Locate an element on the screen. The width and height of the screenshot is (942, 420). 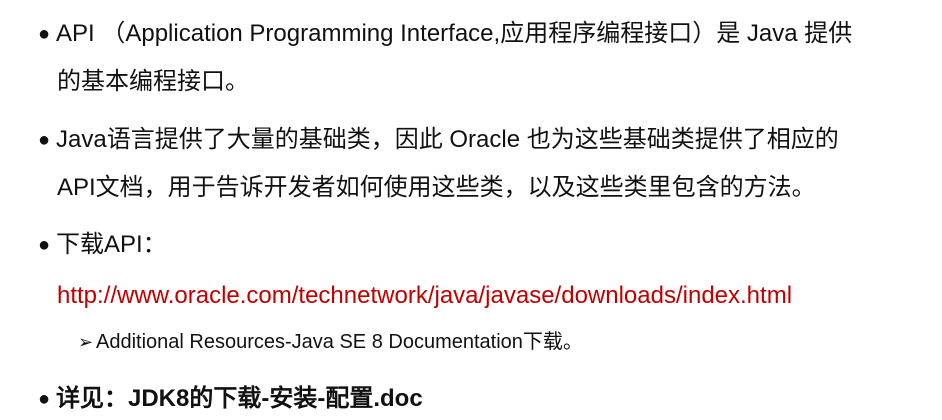
bullet-item-api-docs: ● Java语言提供了大量的基础类，因此 Oracle 也为这些基础类提供了相应的 is located at coordinates (438, 140).